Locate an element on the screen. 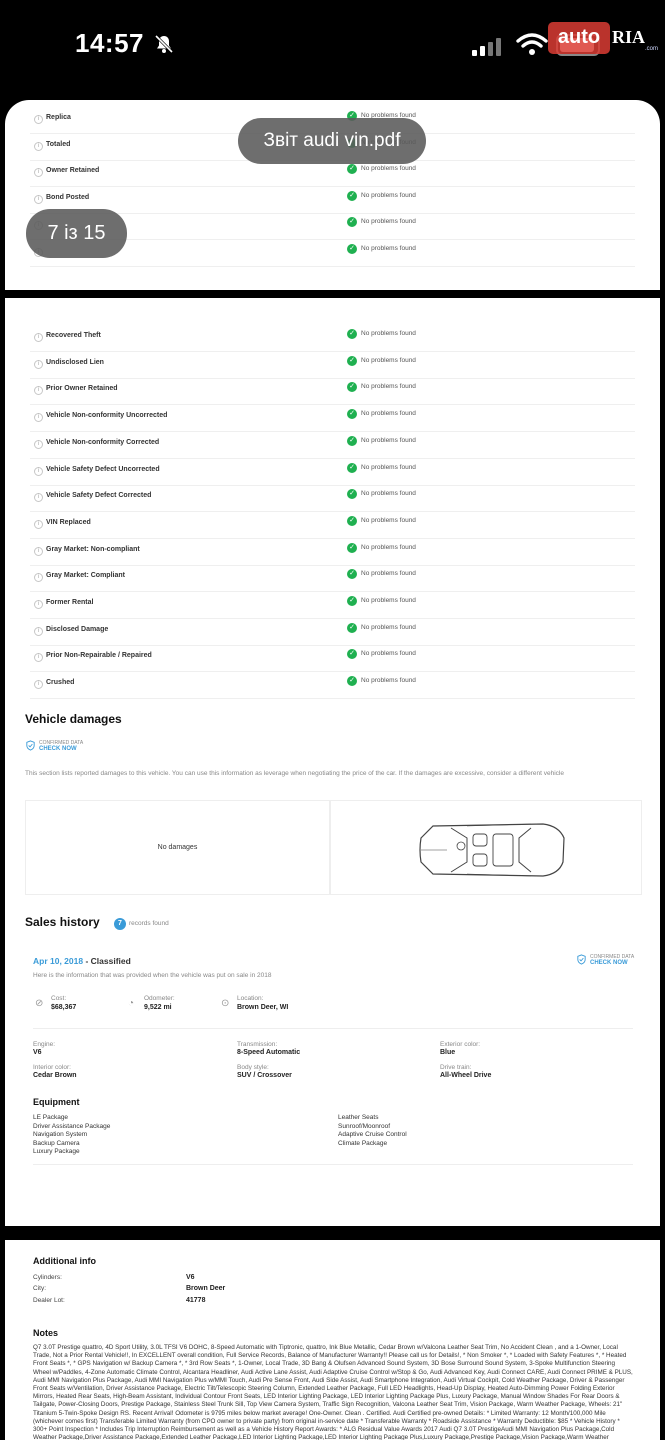 The image size is (665, 1440). title-check-label: Vehicle Non-conformity Corrected is located at coordinates (103, 442).